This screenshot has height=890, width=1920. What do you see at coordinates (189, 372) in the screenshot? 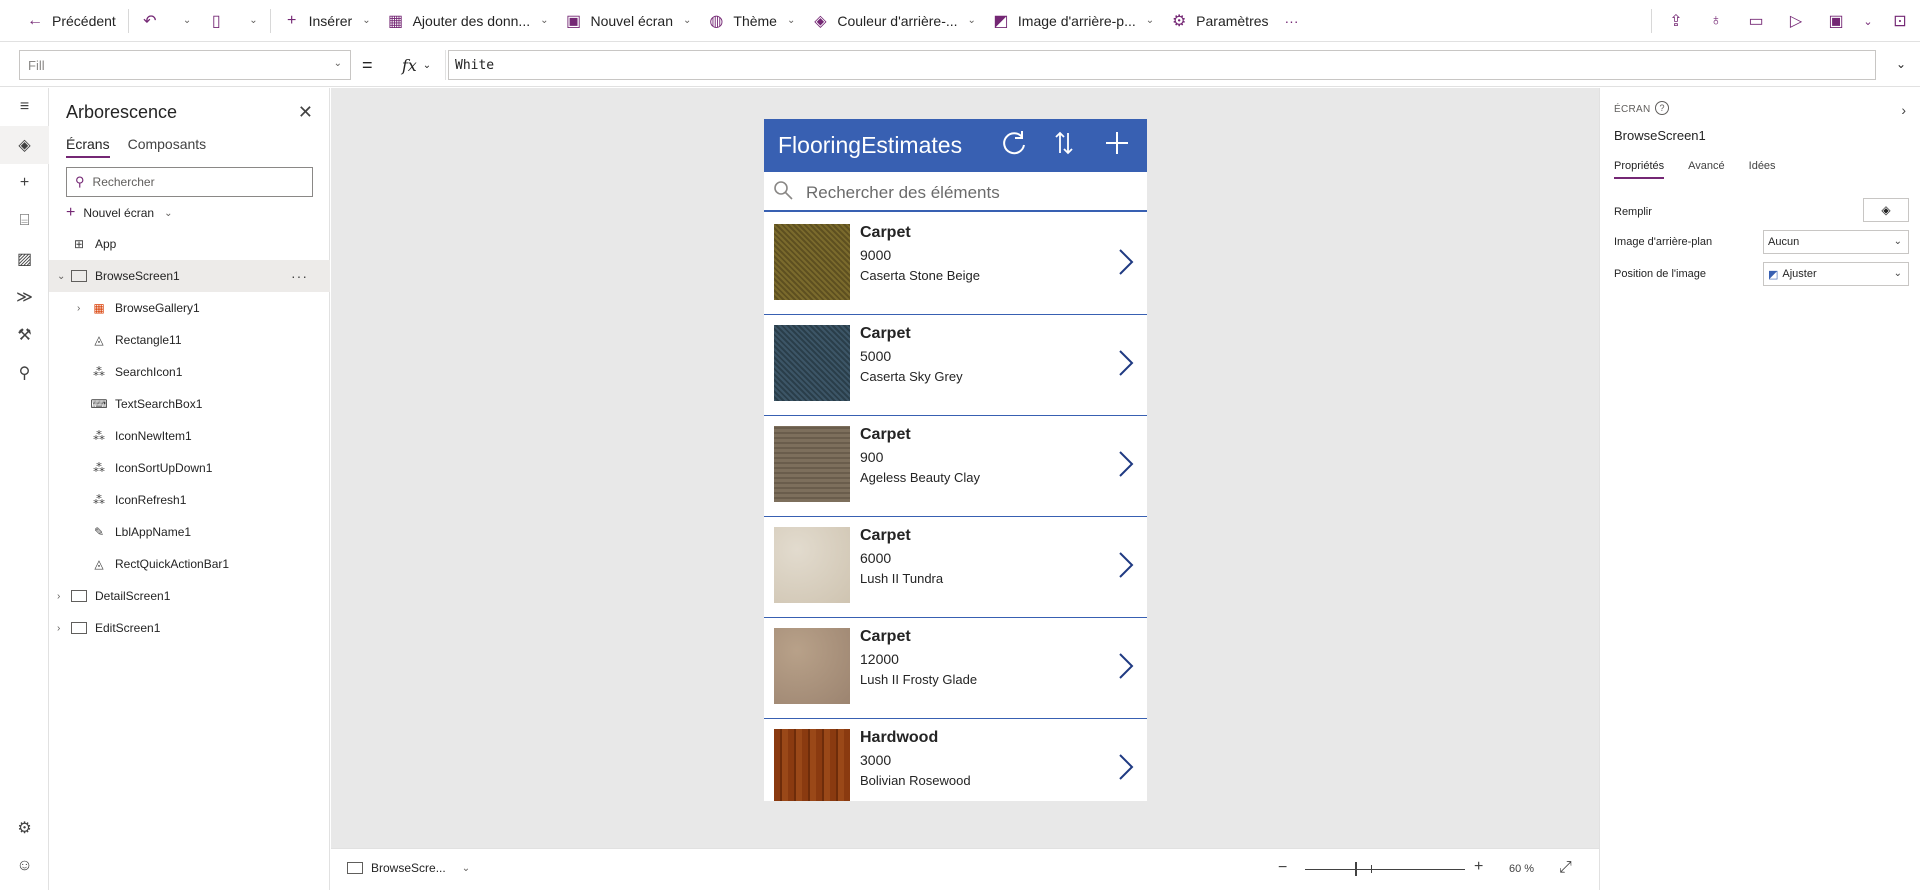
I see `tree-item-searchicon1: ⁂ SearchIcon1` at bounding box center [189, 372].